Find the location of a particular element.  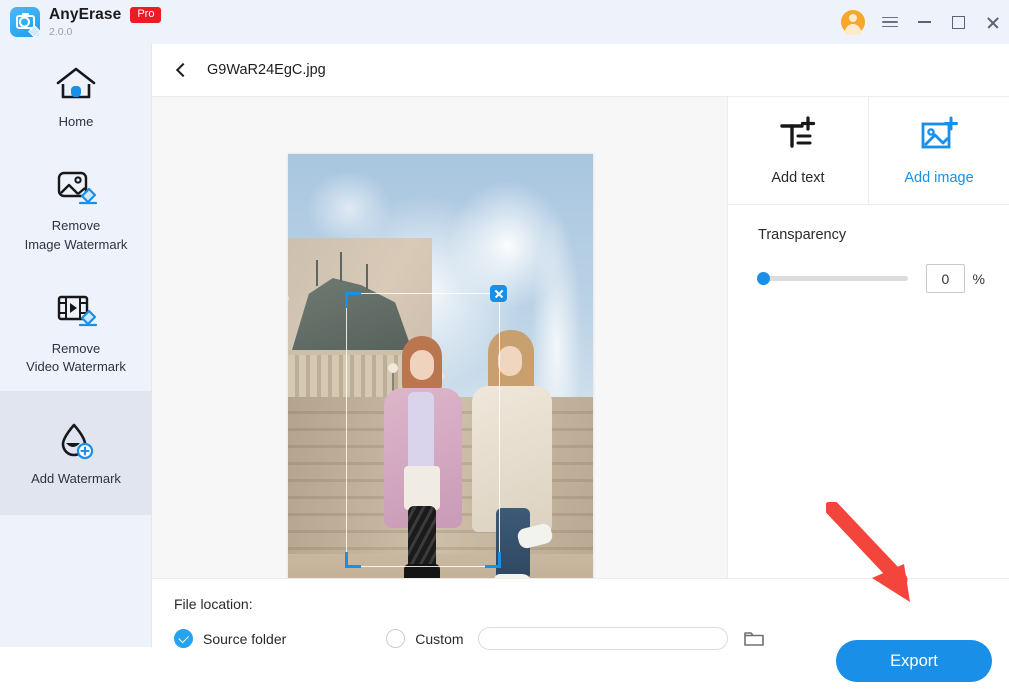

sidebar-item-label: Home is located at coordinates (76, 121).